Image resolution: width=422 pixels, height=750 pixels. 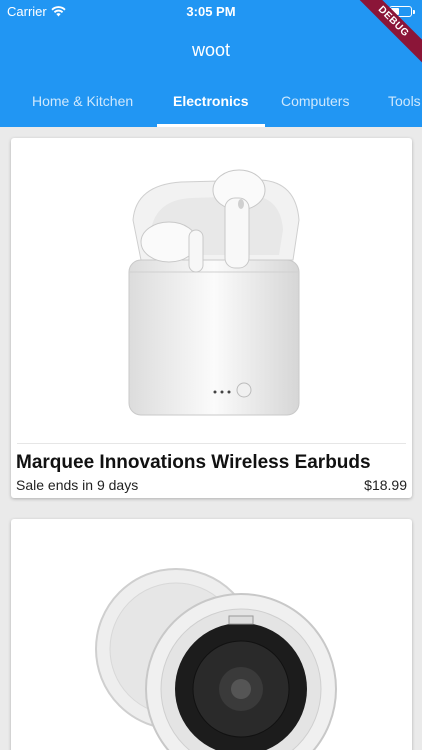 What do you see at coordinates (211, 125) in the screenshot?
I see `active-tab-indicator` at bounding box center [211, 125].